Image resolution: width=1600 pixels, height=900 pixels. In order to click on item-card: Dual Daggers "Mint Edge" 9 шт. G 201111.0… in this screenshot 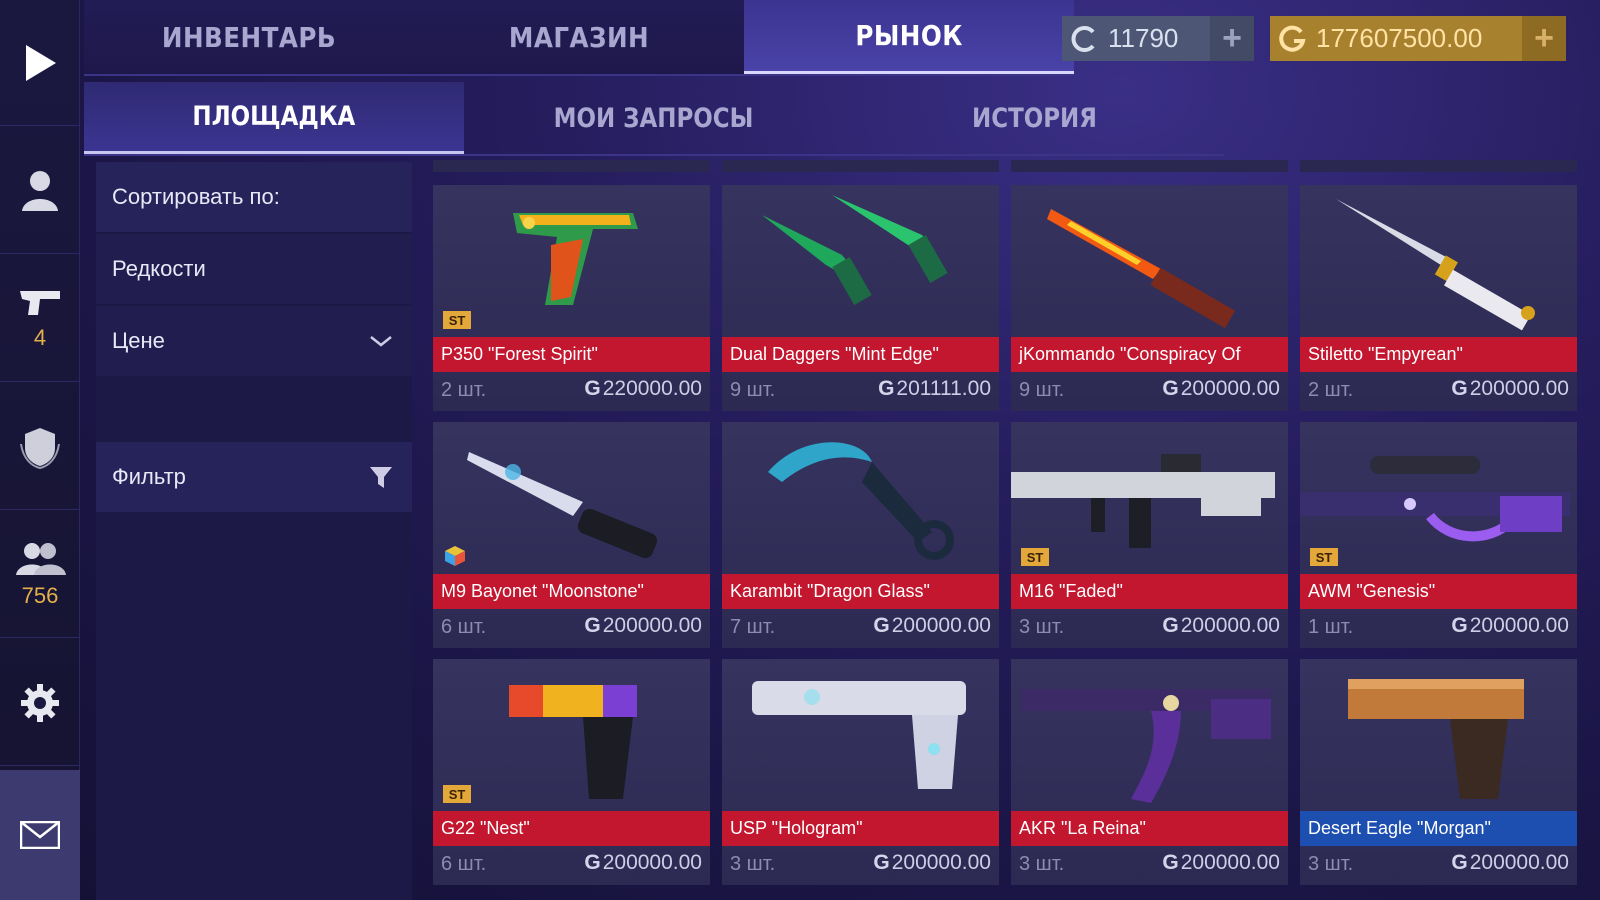, I will do `click(860, 298)`.